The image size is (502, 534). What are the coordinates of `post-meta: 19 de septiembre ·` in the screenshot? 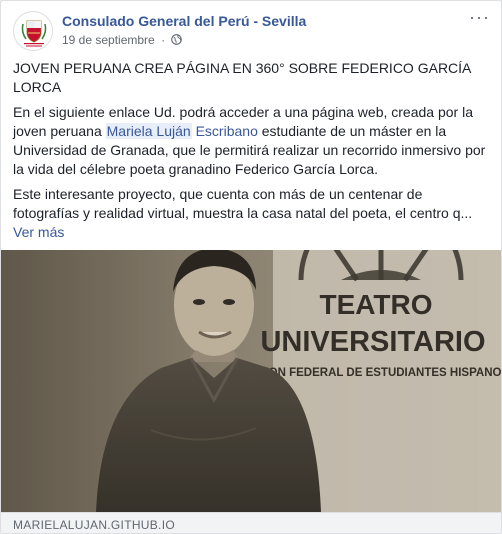 It's located at (122, 40).